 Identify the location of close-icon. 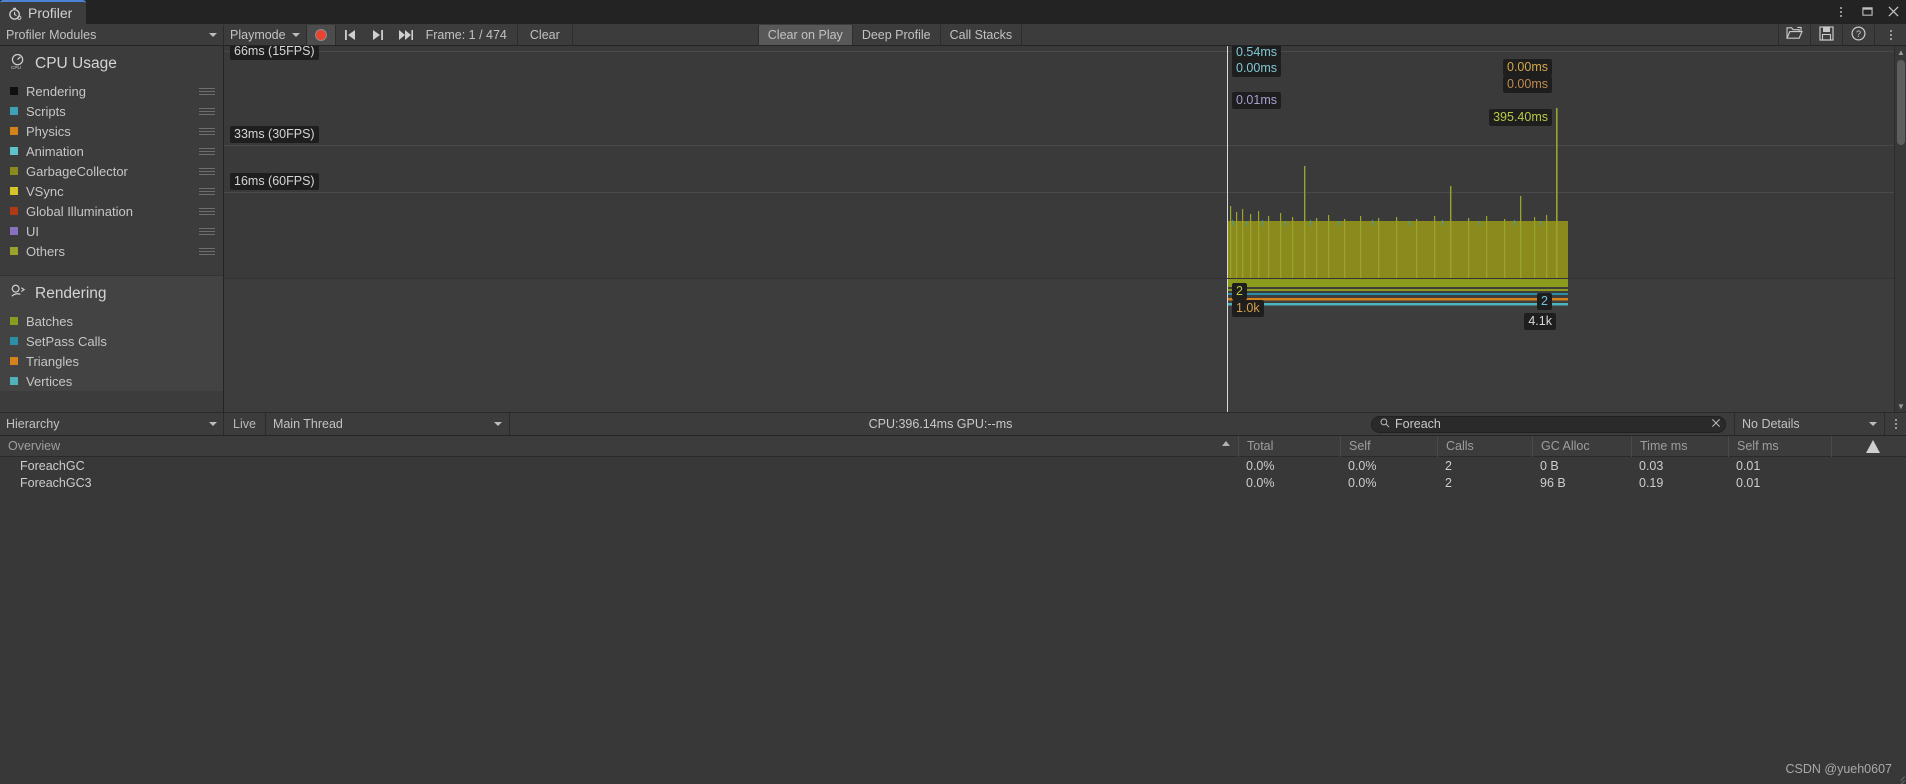
(1893, 12).